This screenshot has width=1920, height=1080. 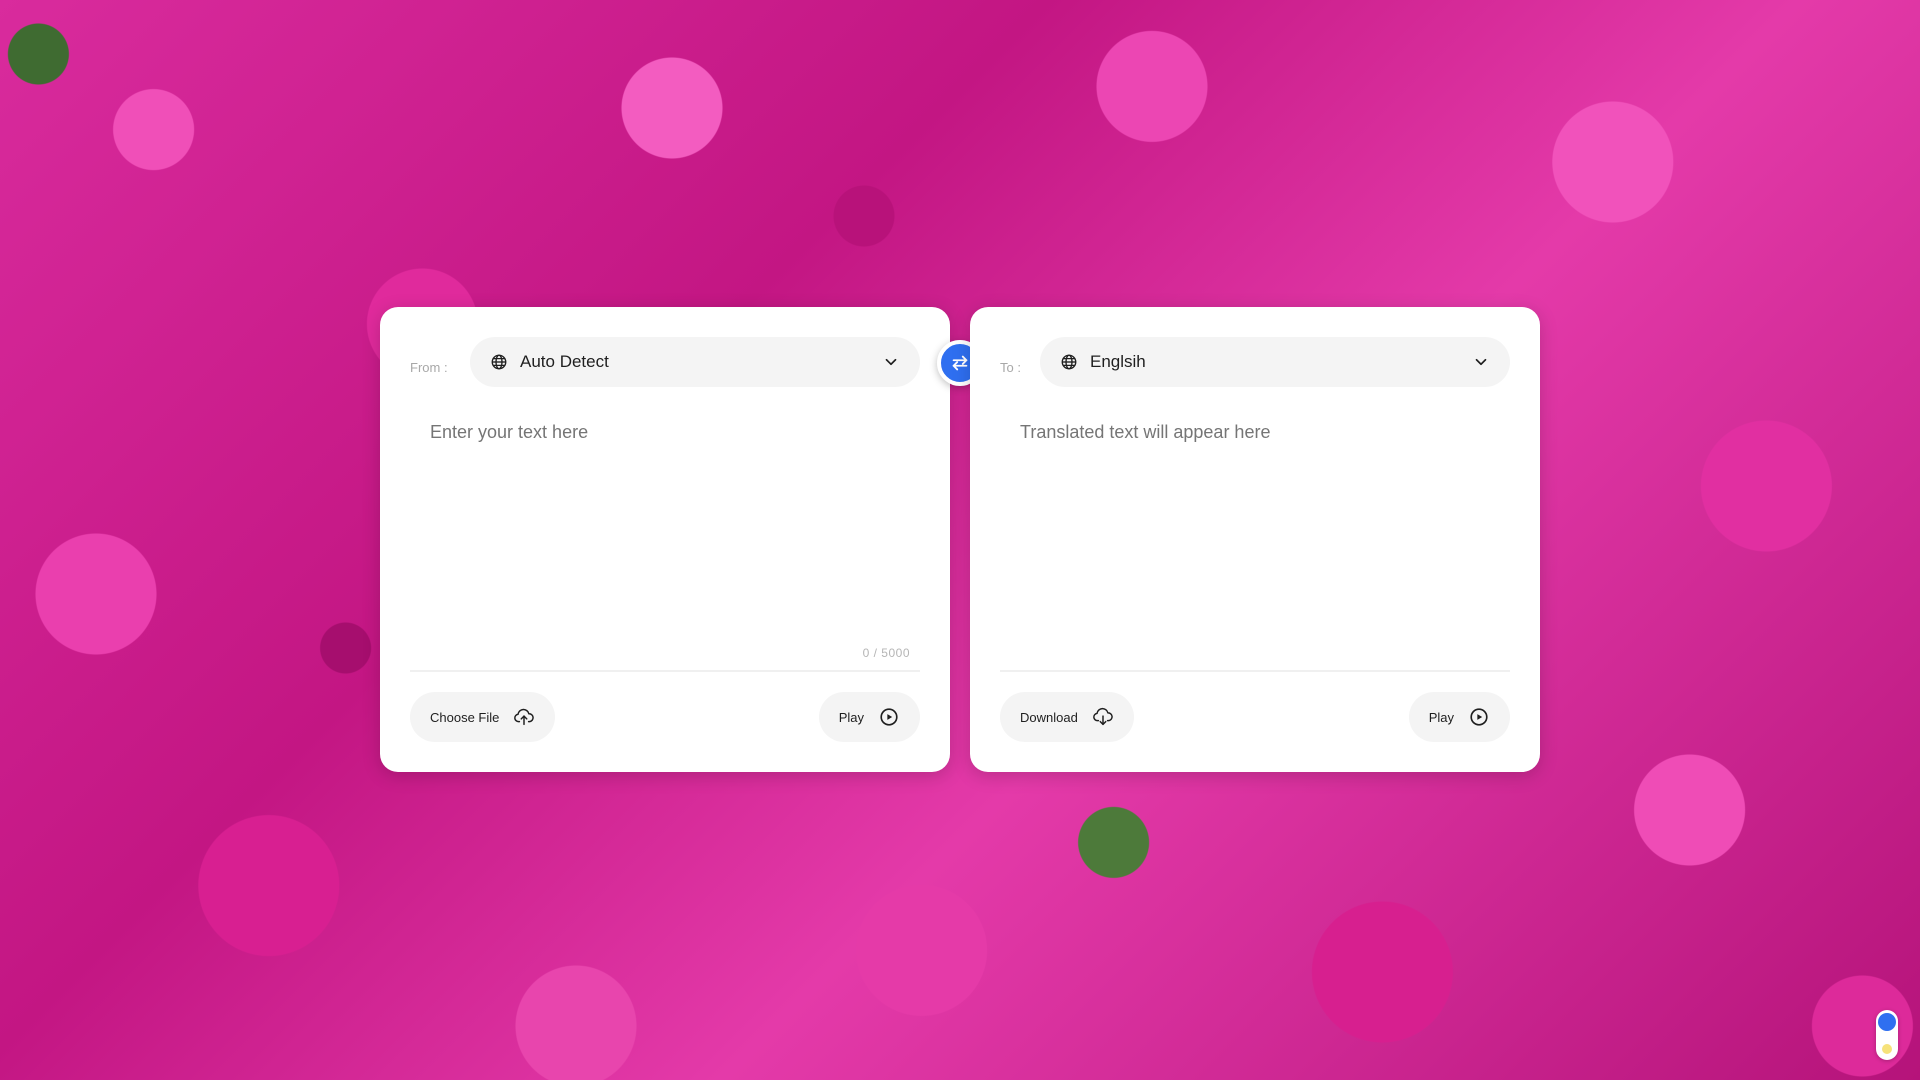 What do you see at coordinates (670, 527) in the screenshot?
I see `source-text-input: Enter your text here` at bounding box center [670, 527].